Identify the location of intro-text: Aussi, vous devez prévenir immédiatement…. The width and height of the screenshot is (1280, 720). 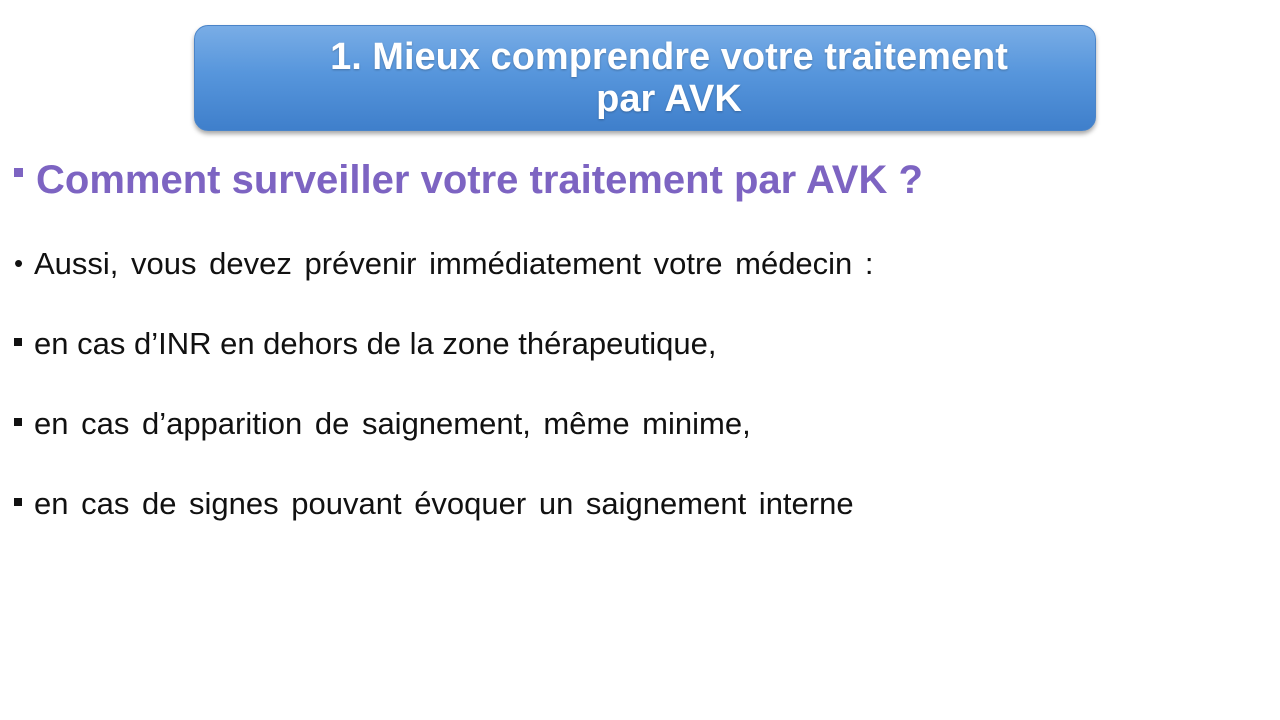
(454, 263).